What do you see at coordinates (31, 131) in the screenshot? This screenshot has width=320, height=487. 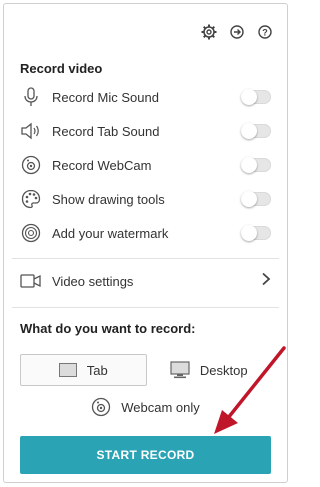 I see `speaker-icon` at bounding box center [31, 131].